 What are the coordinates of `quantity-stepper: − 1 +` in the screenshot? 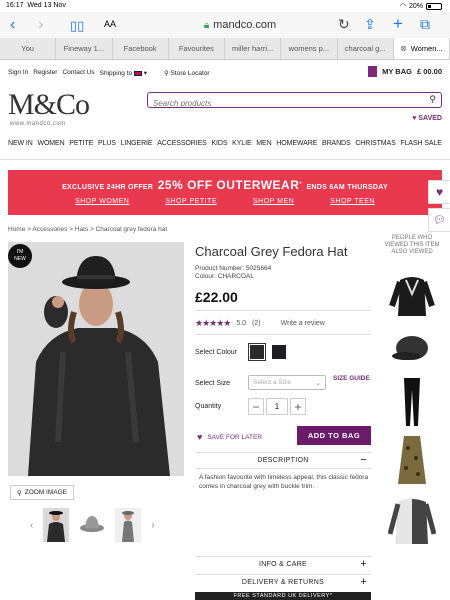 It's located at (277, 406).